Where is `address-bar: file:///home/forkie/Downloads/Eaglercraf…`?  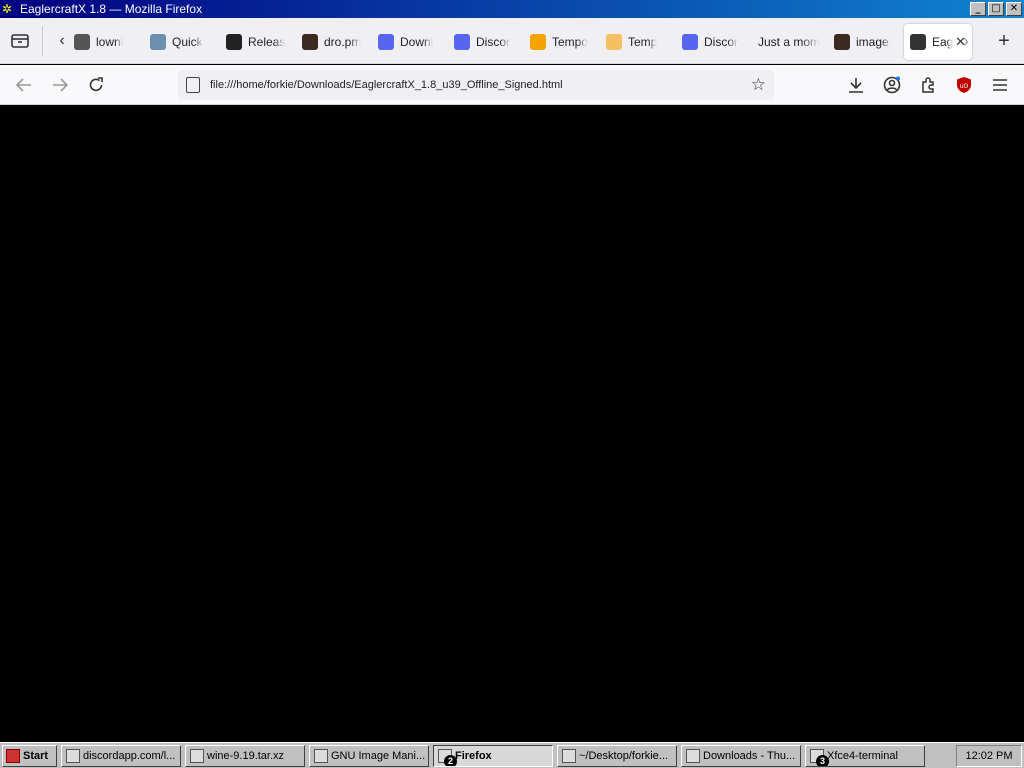 address-bar: file:///home/forkie/Downloads/Eaglercraf… is located at coordinates (476, 85).